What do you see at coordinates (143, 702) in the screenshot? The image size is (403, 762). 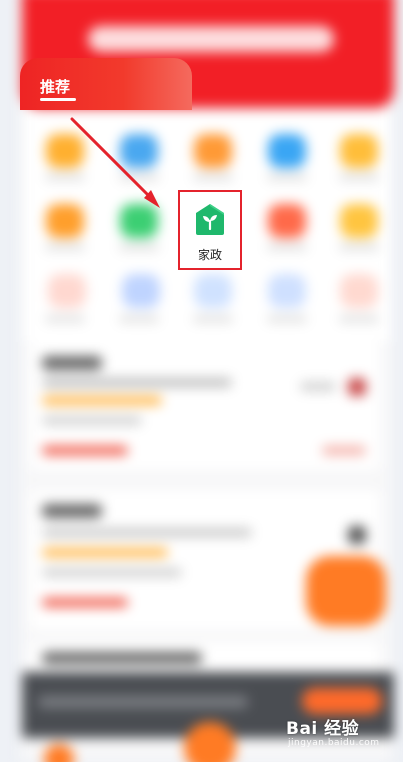 I see `banner-text` at bounding box center [143, 702].